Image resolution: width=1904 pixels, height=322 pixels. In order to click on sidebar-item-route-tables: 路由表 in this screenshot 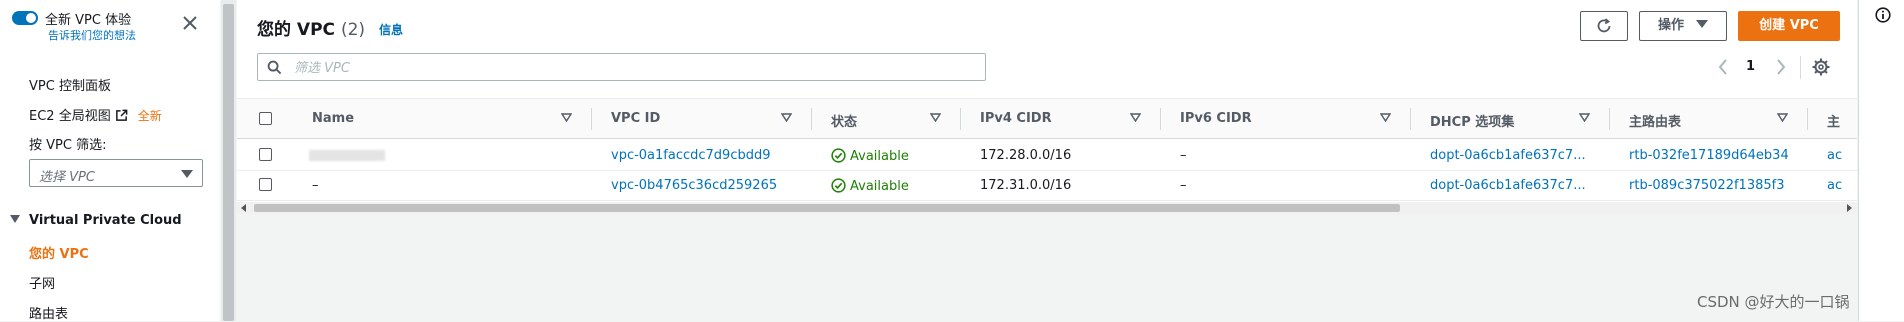, I will do `click(48, 312)`.